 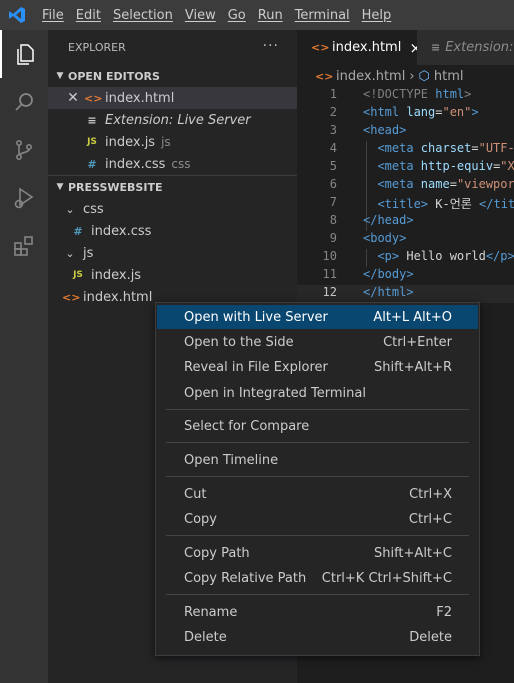 What do you see at coordinates (449, 76) in the screenshot?
I see `breadcrumb-symbol: html` at bounding box center [449, 76].